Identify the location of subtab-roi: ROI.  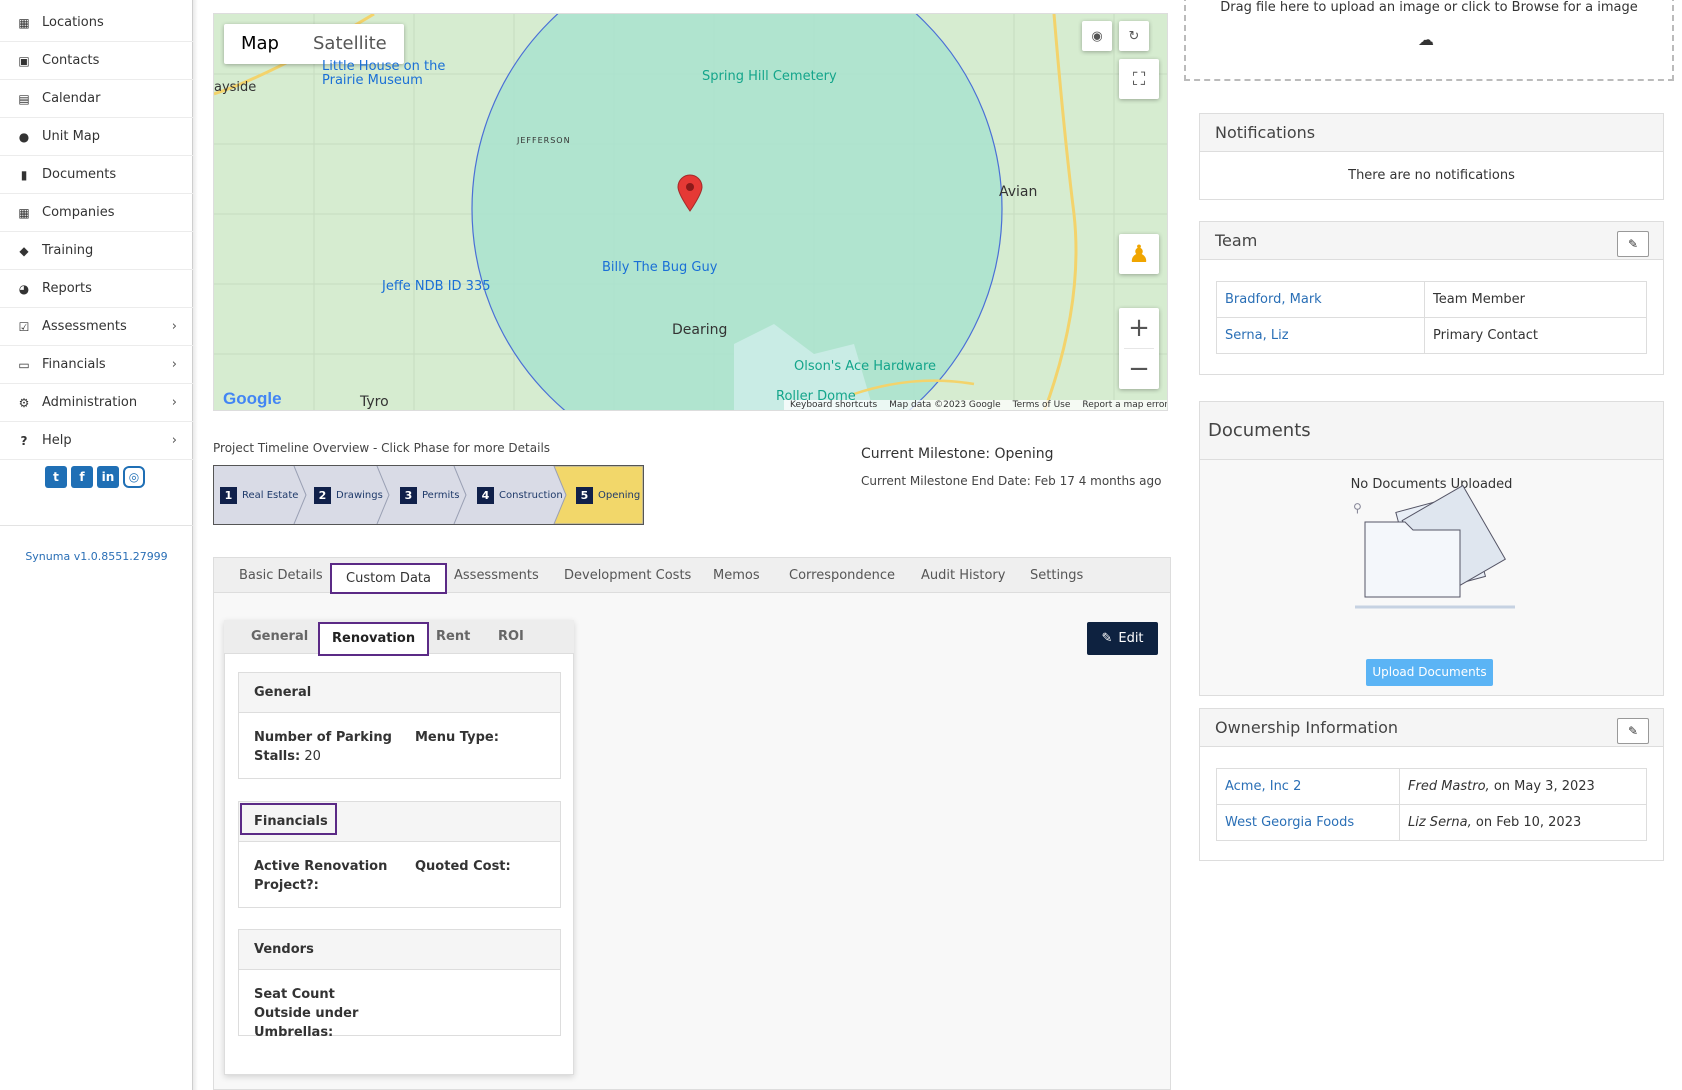
(511, 637).